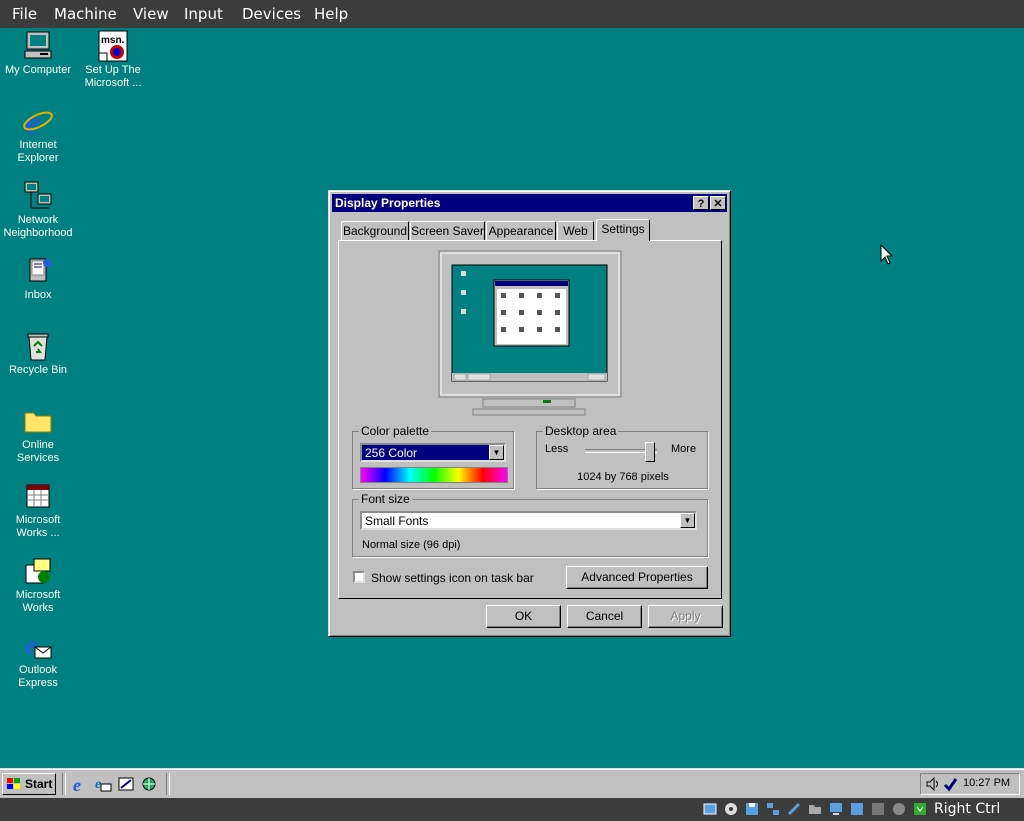  I want to click on desktop-icon-label: My Computer, so click(38, 70).